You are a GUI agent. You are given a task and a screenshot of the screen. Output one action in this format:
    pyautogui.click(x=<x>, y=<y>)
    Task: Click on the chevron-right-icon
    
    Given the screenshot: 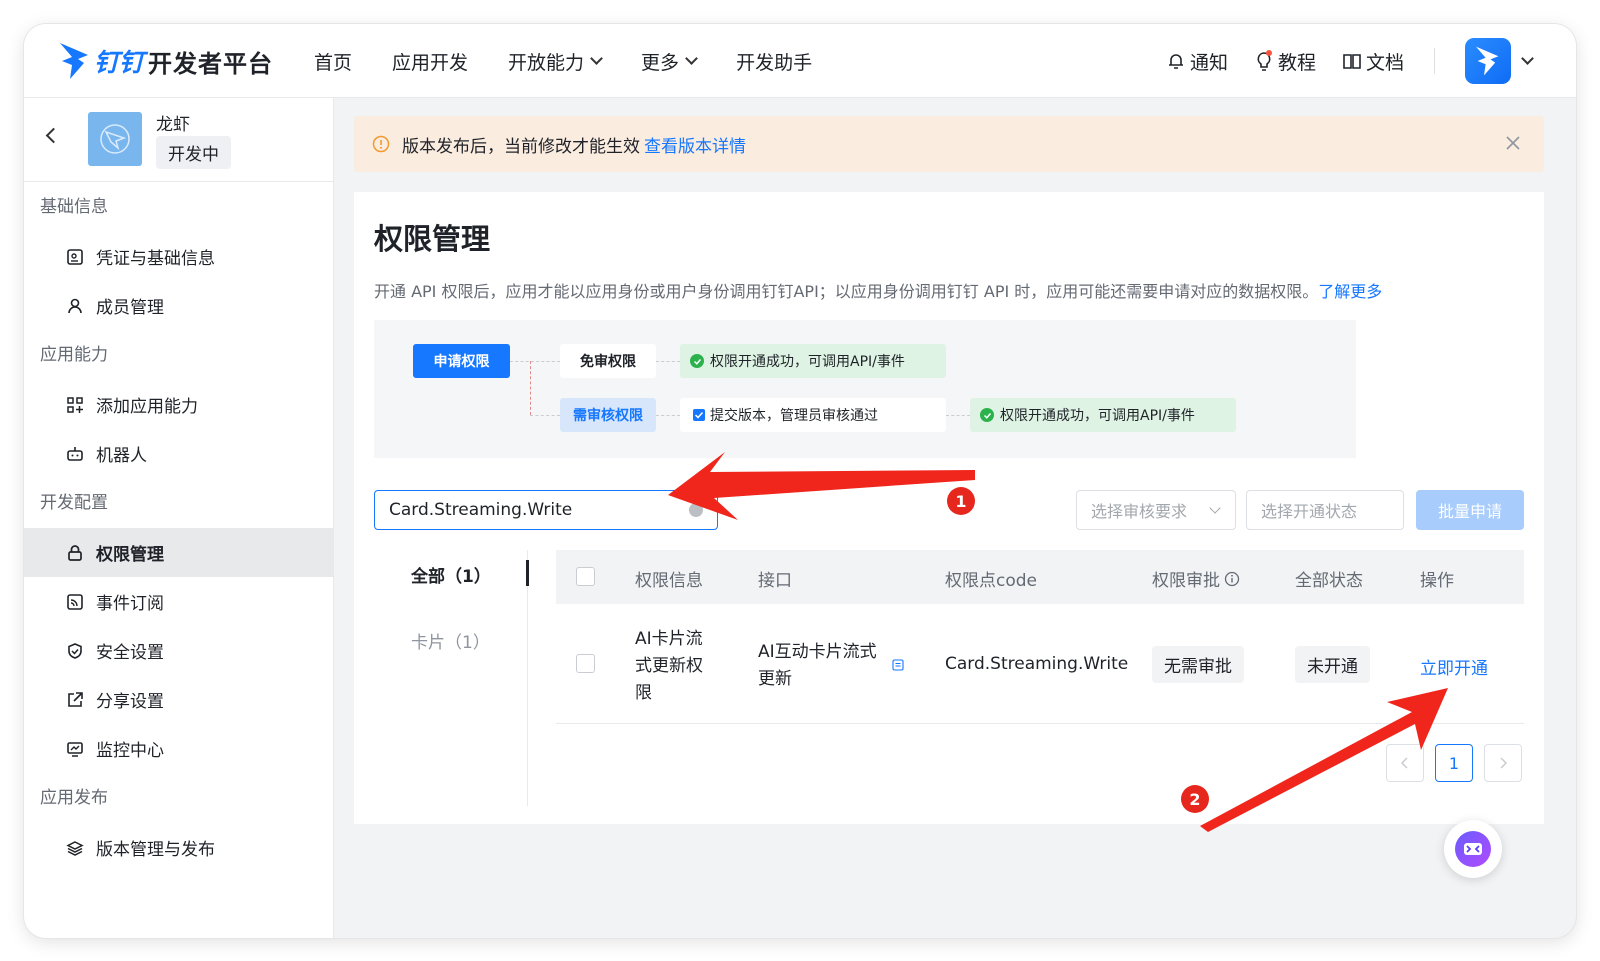 What is the action you would take?
    pyautogui.click(x=1504, y=763)
    